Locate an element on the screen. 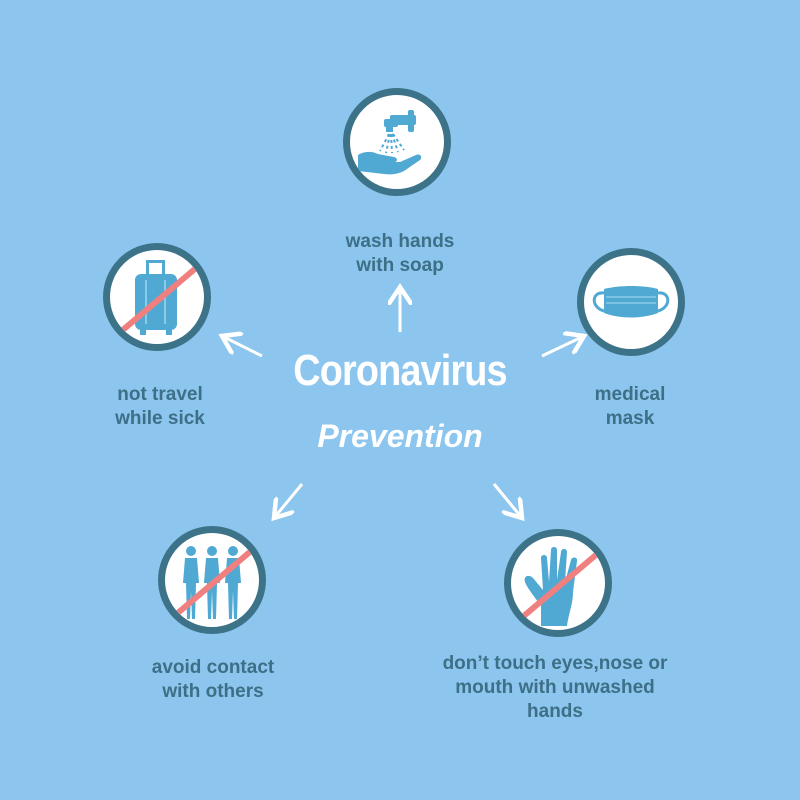 This screenshot has width=800, height=800. caption-line: with others is located at coordinates (213, 691).